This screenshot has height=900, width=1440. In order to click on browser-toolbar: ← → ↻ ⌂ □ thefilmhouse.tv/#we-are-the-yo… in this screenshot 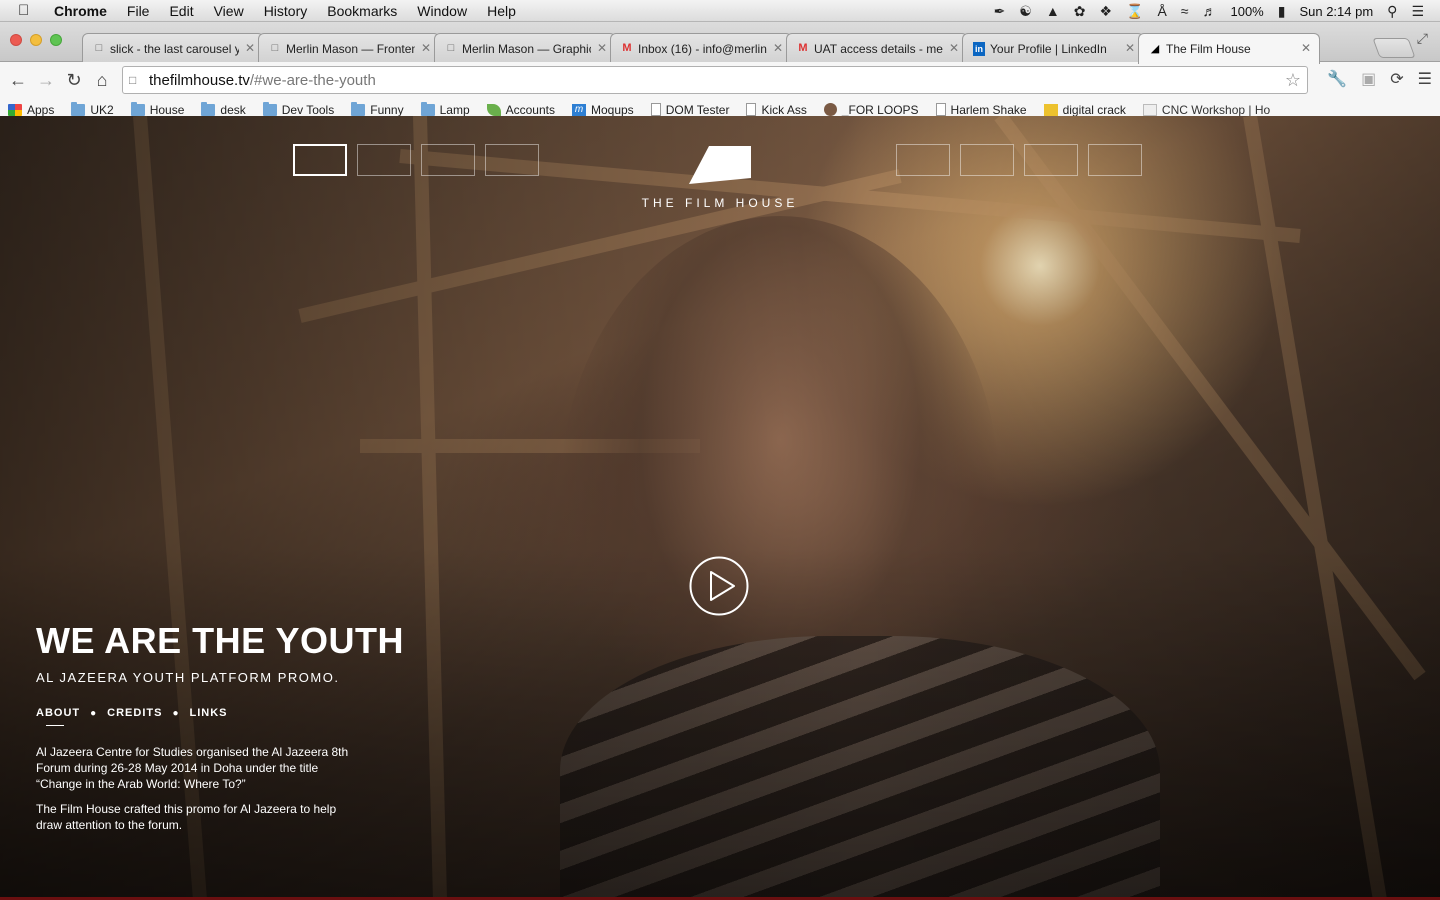, I will do `click(720, 80)`.